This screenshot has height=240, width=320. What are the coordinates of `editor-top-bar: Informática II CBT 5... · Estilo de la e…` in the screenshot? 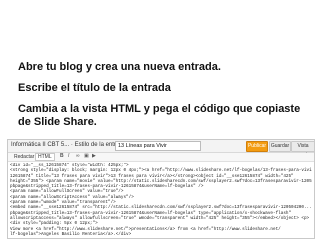 It's located at (161, 149).